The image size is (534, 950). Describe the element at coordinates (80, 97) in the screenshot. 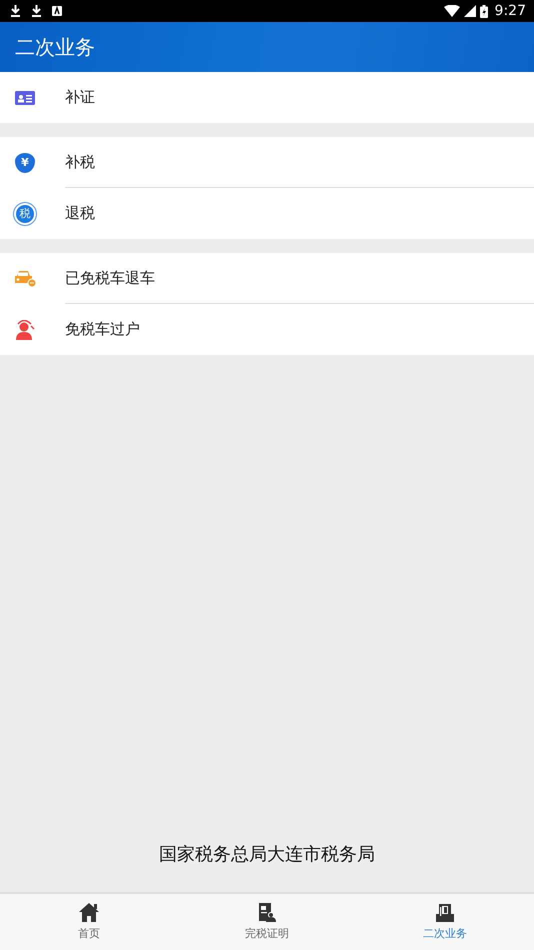

I see `menu-item-label: 补证` at that location.